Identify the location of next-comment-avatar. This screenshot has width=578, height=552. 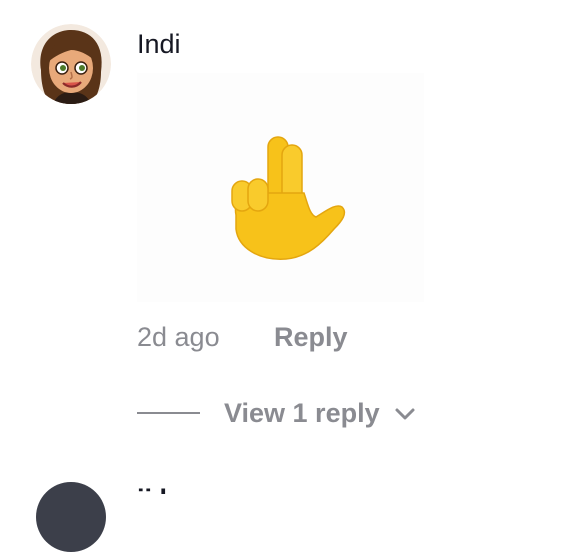
(71, 517).